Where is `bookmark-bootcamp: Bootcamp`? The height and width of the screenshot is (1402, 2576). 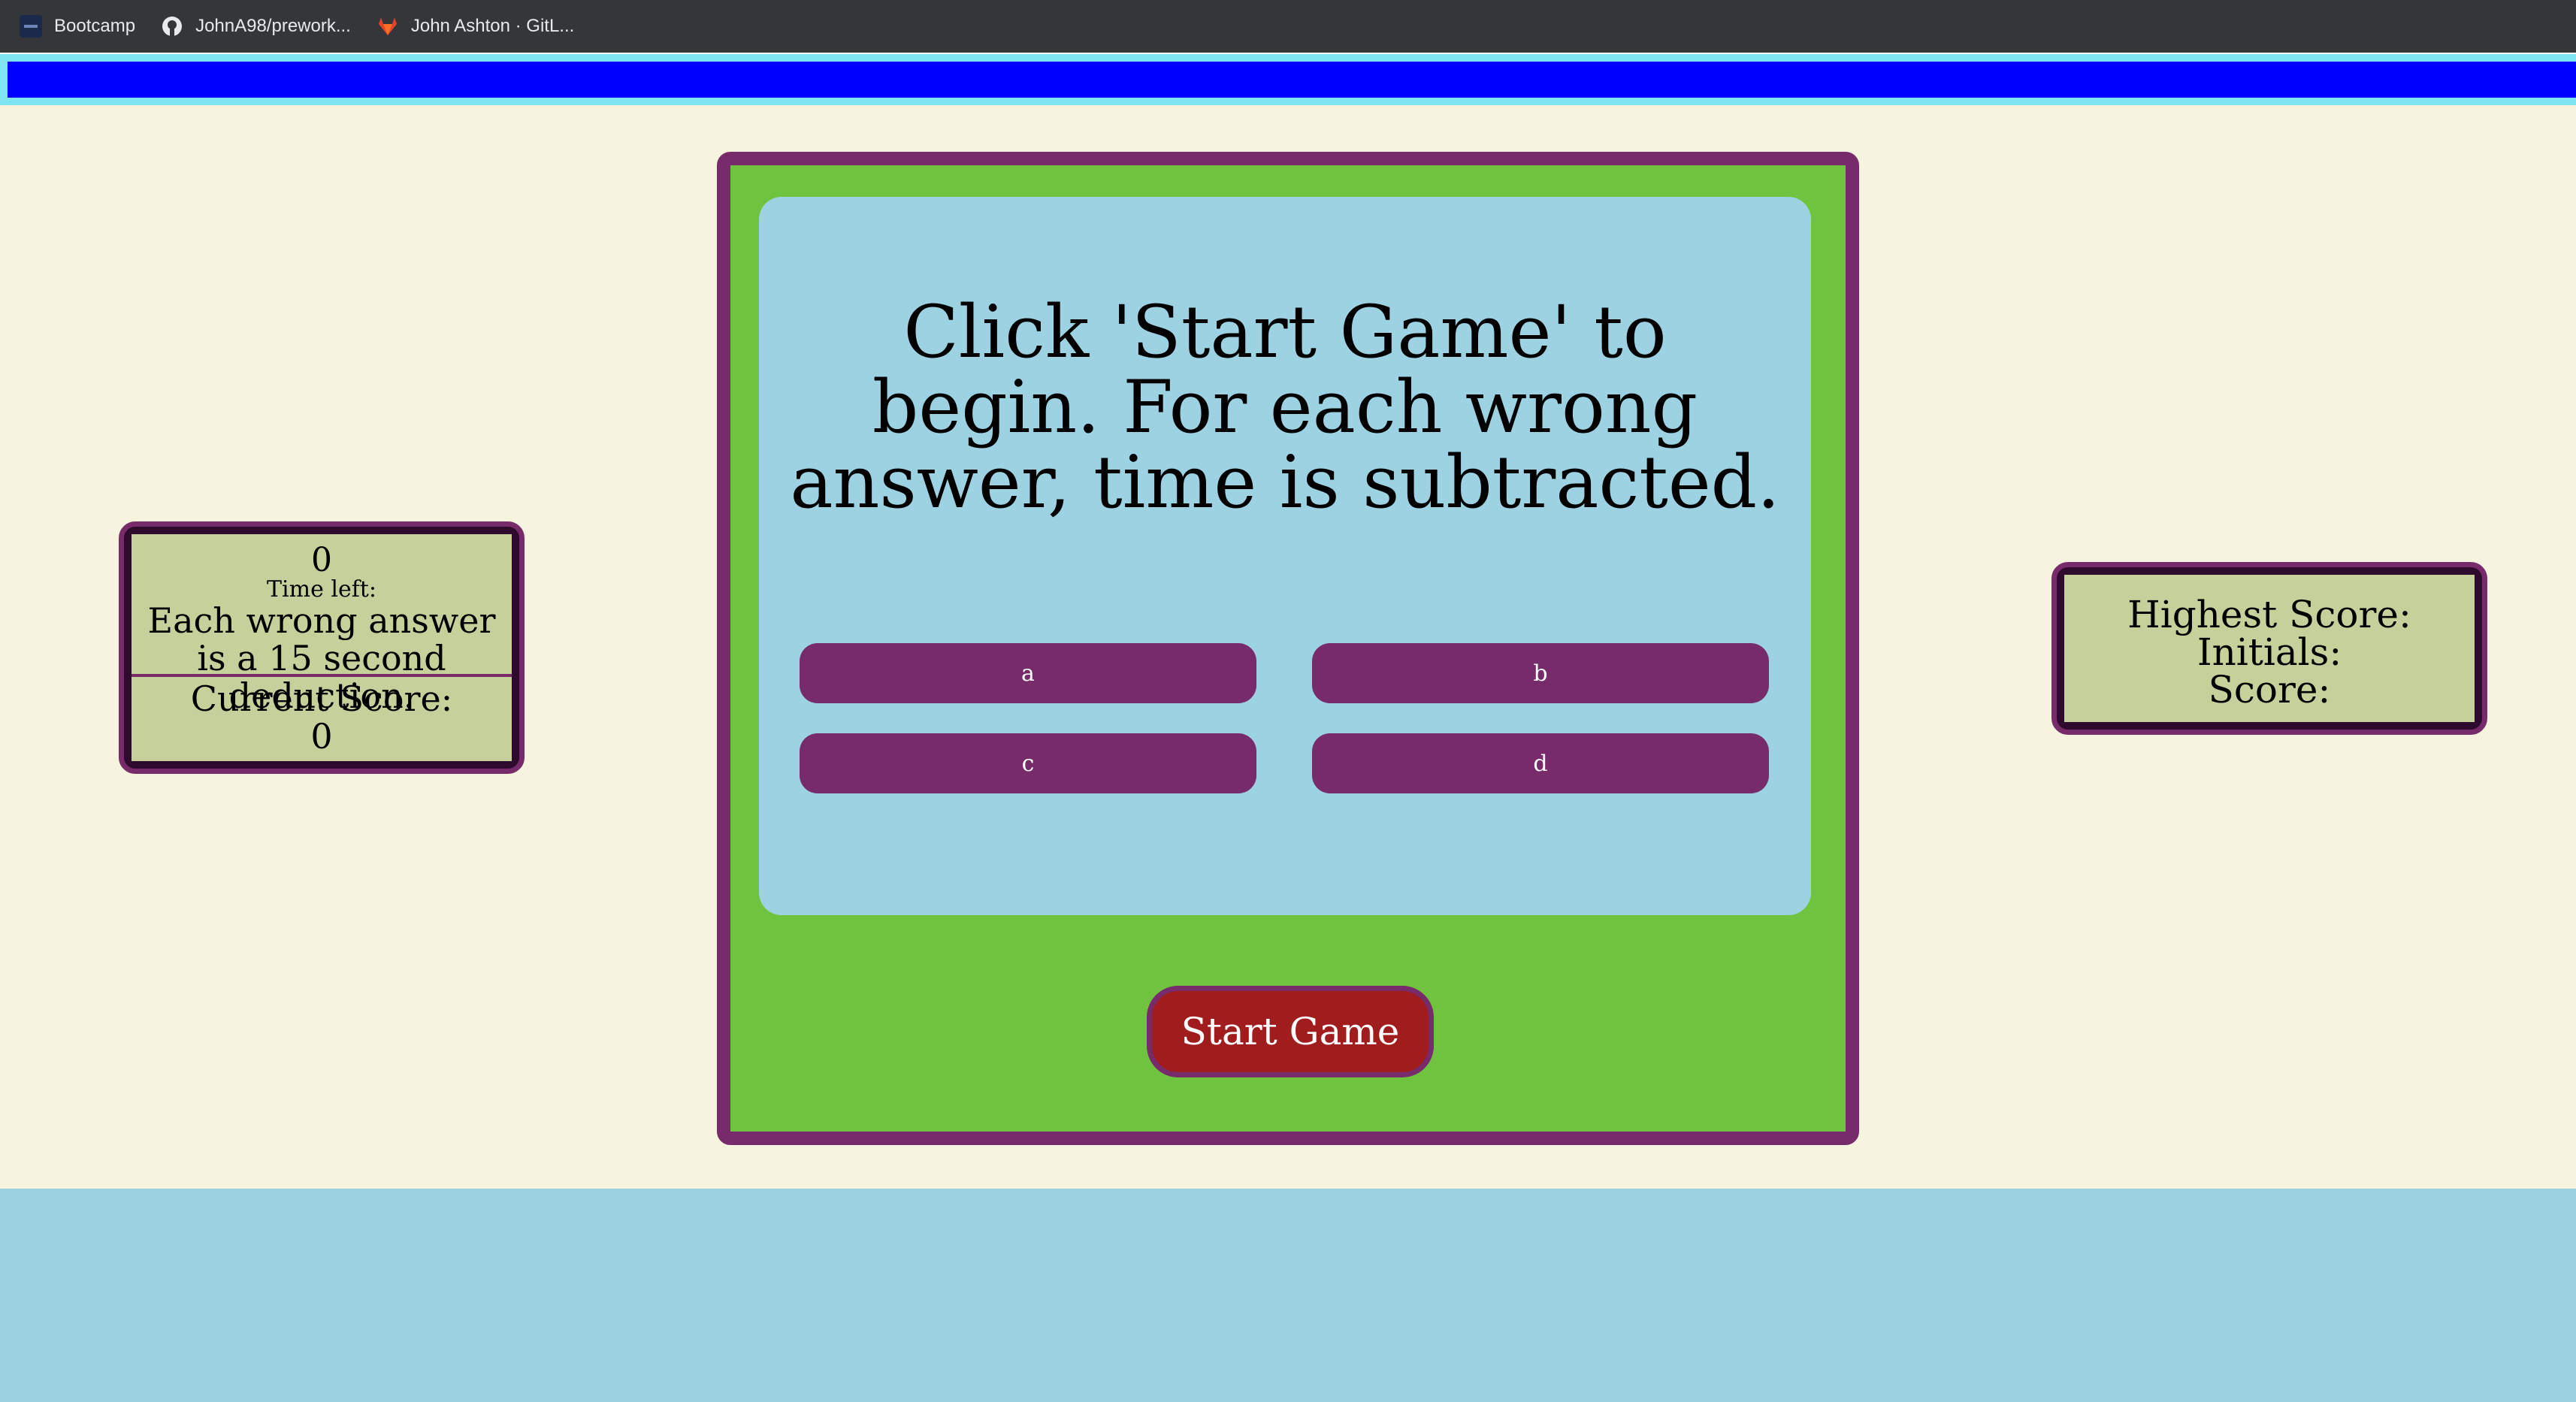
bookmark-bootcamp: Bootcamp is located at coordinates (78, 26).